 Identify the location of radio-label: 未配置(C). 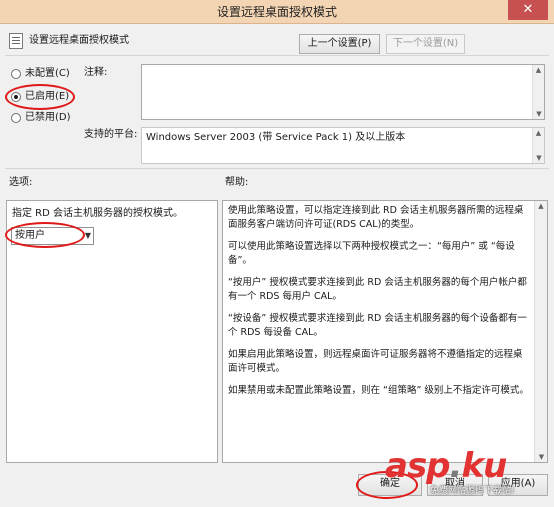
(47, 73).